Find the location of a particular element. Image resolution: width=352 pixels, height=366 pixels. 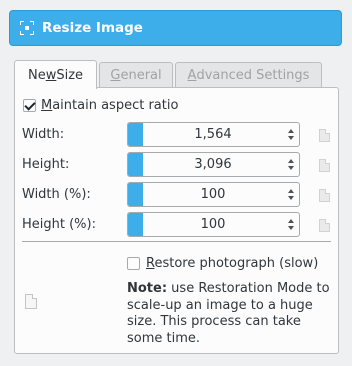

width-percent-slider-fill is located at coordinates (135, 194).